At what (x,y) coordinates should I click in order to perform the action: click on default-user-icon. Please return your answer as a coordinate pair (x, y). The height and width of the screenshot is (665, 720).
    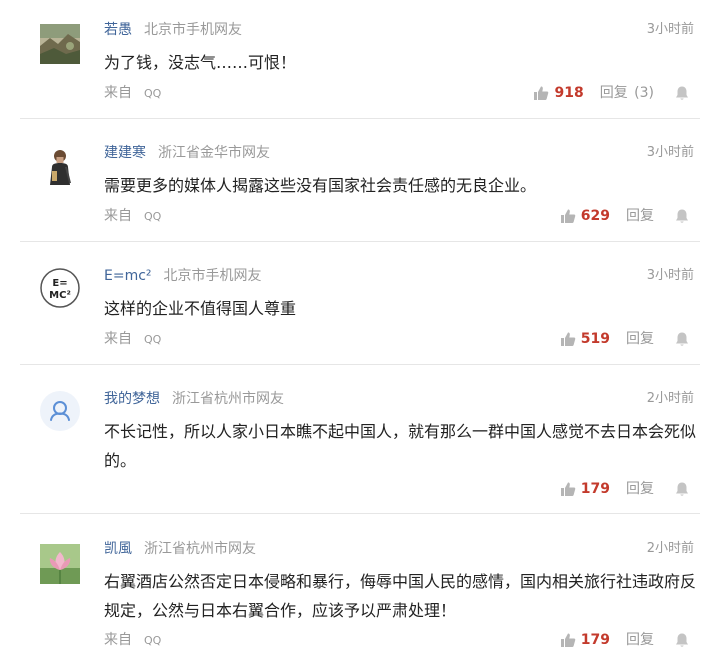
    Looking at the image, I should click on (60, 411).